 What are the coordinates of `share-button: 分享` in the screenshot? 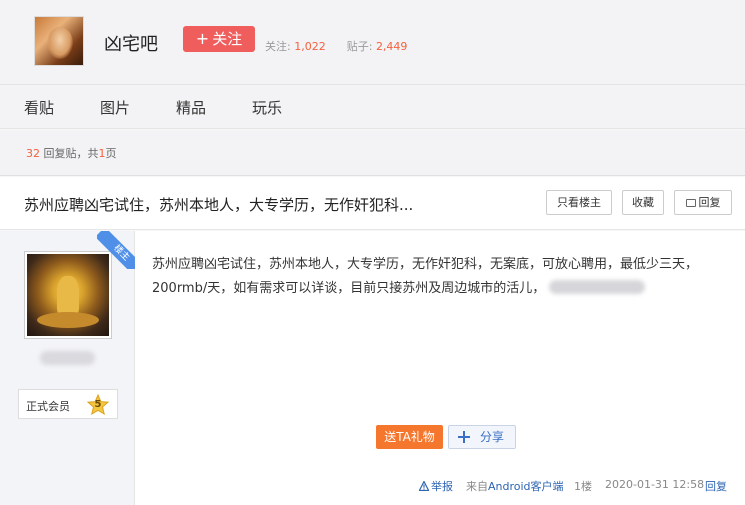 It's located at (482, 437).